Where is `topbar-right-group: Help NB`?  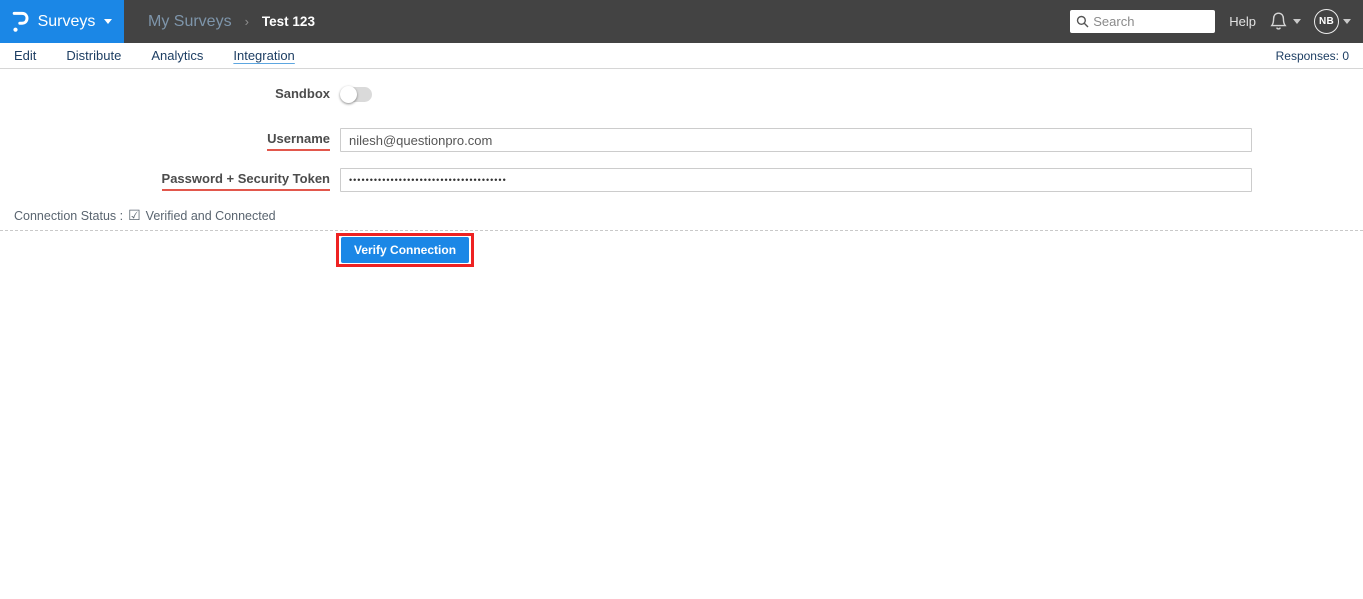 topbar-right-group: Help NB is located at coordinates (1210, 21).